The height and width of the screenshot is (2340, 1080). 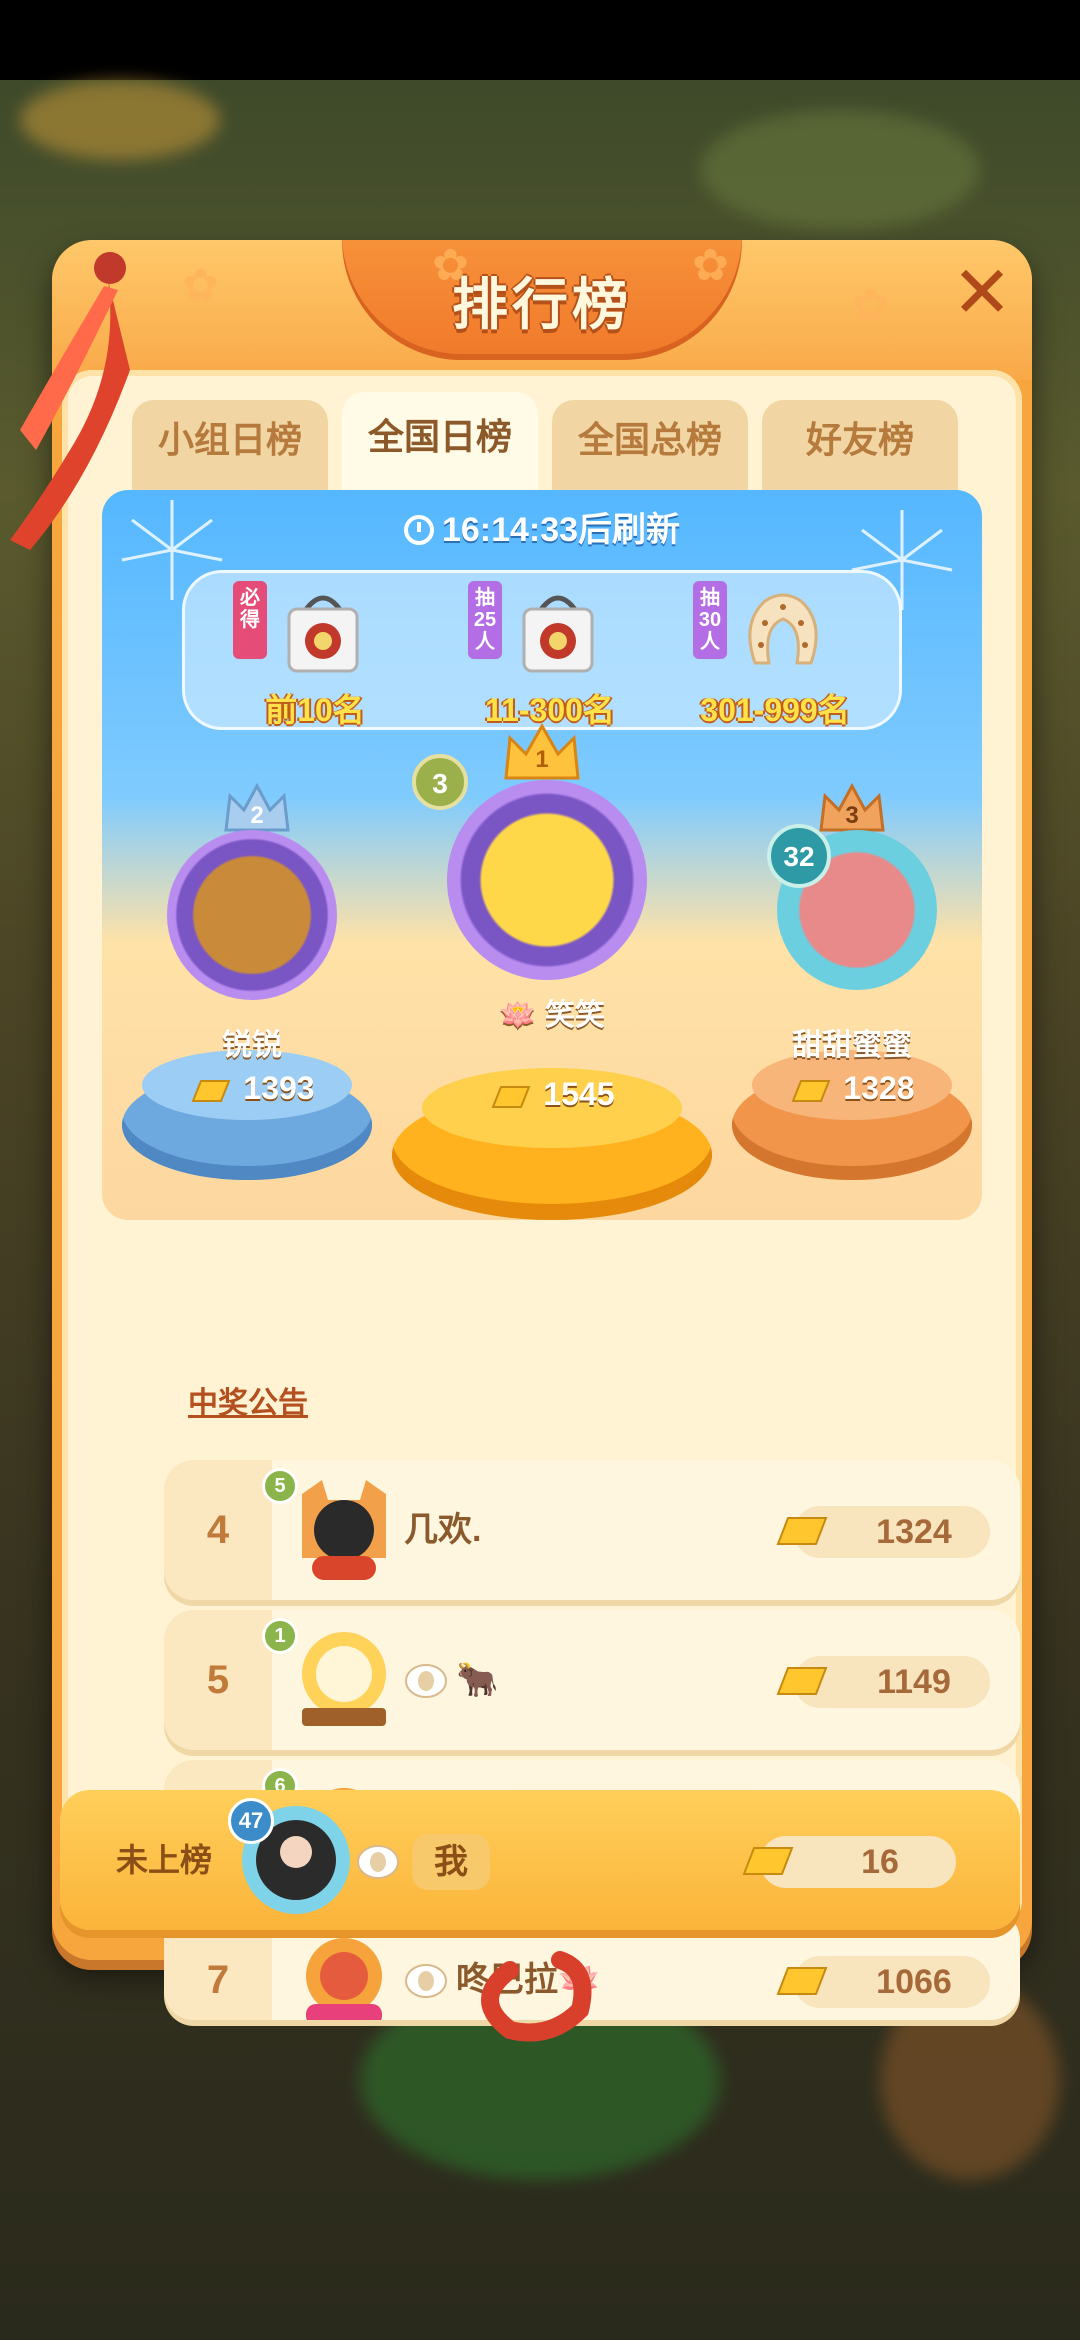 I want to click on refresh-suffix: 后刷新, so click(x=629, y=530).